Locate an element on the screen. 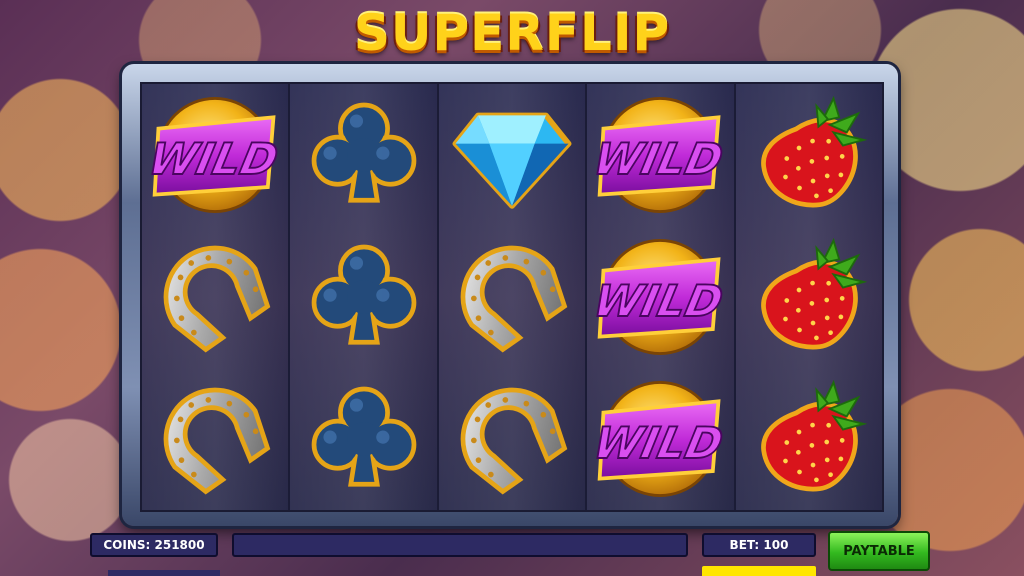 This screenshot has height=576, width=1024. reel-4: WILD WILD WILD is located at coordinates (661, 297).